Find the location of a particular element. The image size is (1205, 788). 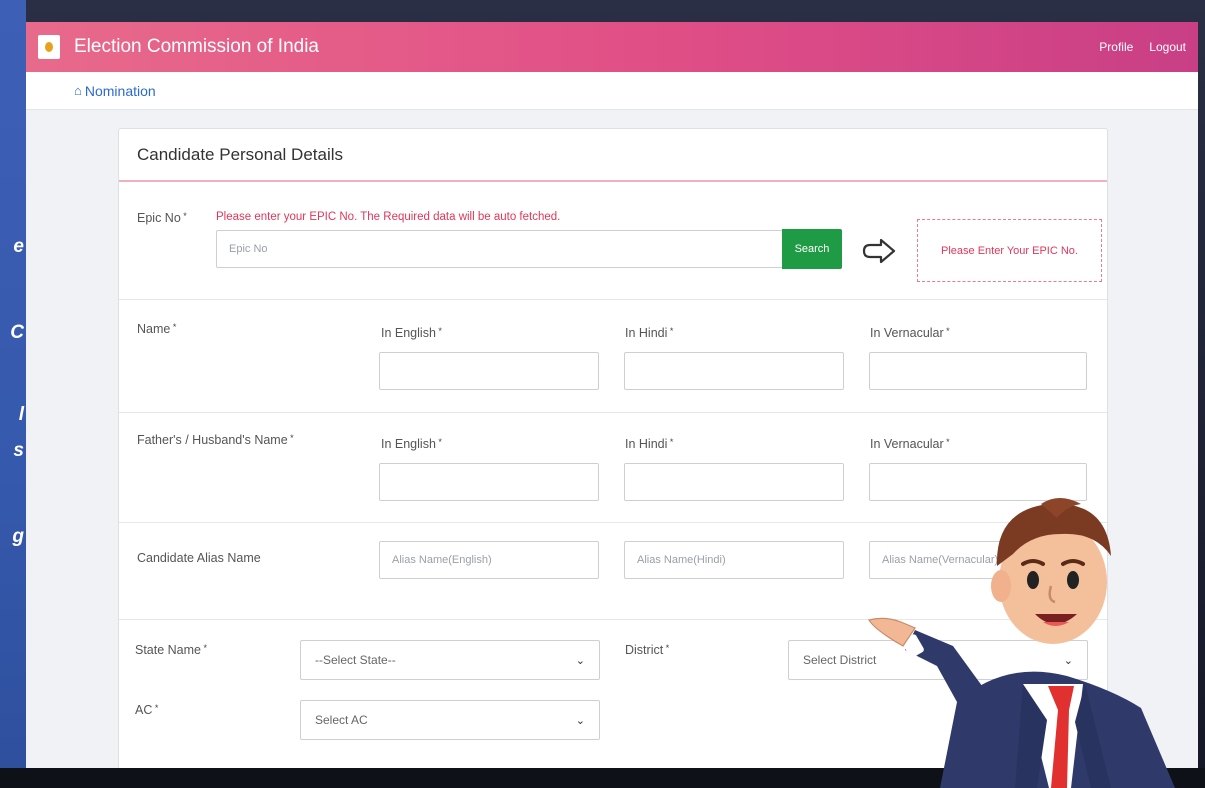

alias-hindi-input-wrap is located at coordinates (734, 560).